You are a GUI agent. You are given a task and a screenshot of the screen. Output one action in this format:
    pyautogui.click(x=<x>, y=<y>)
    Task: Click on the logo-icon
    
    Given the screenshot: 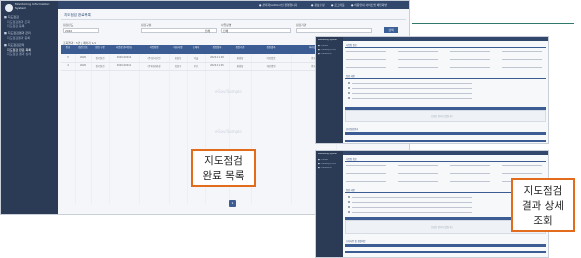 What is the action you would take?
    pyautogui.click(x=9, y=8)
    